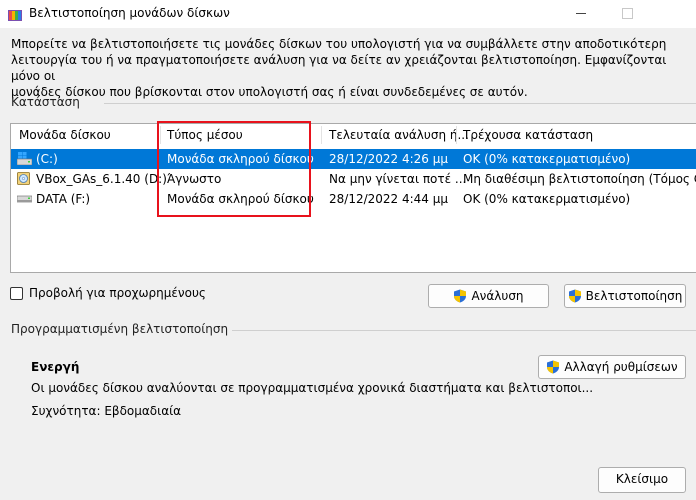  Describe the element at coordinates (45, 102) in the screenshot. I see `status-section-label: Κατάσταση` at that location.